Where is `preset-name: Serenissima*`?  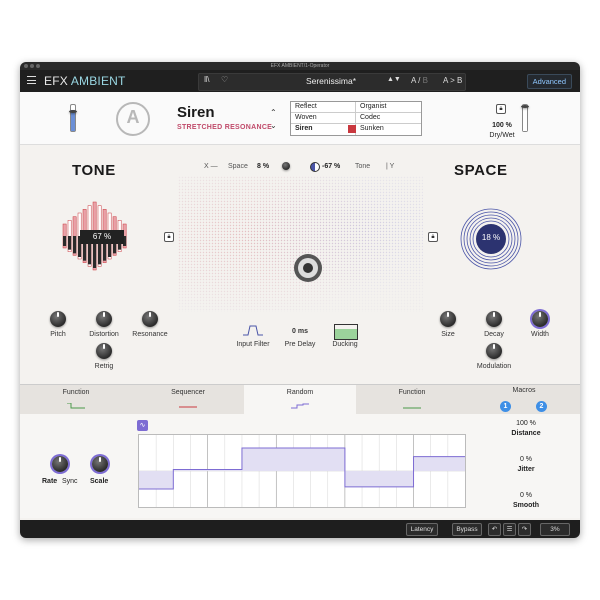 preset-name: Serenissima* is located at coordinates (331, 81).